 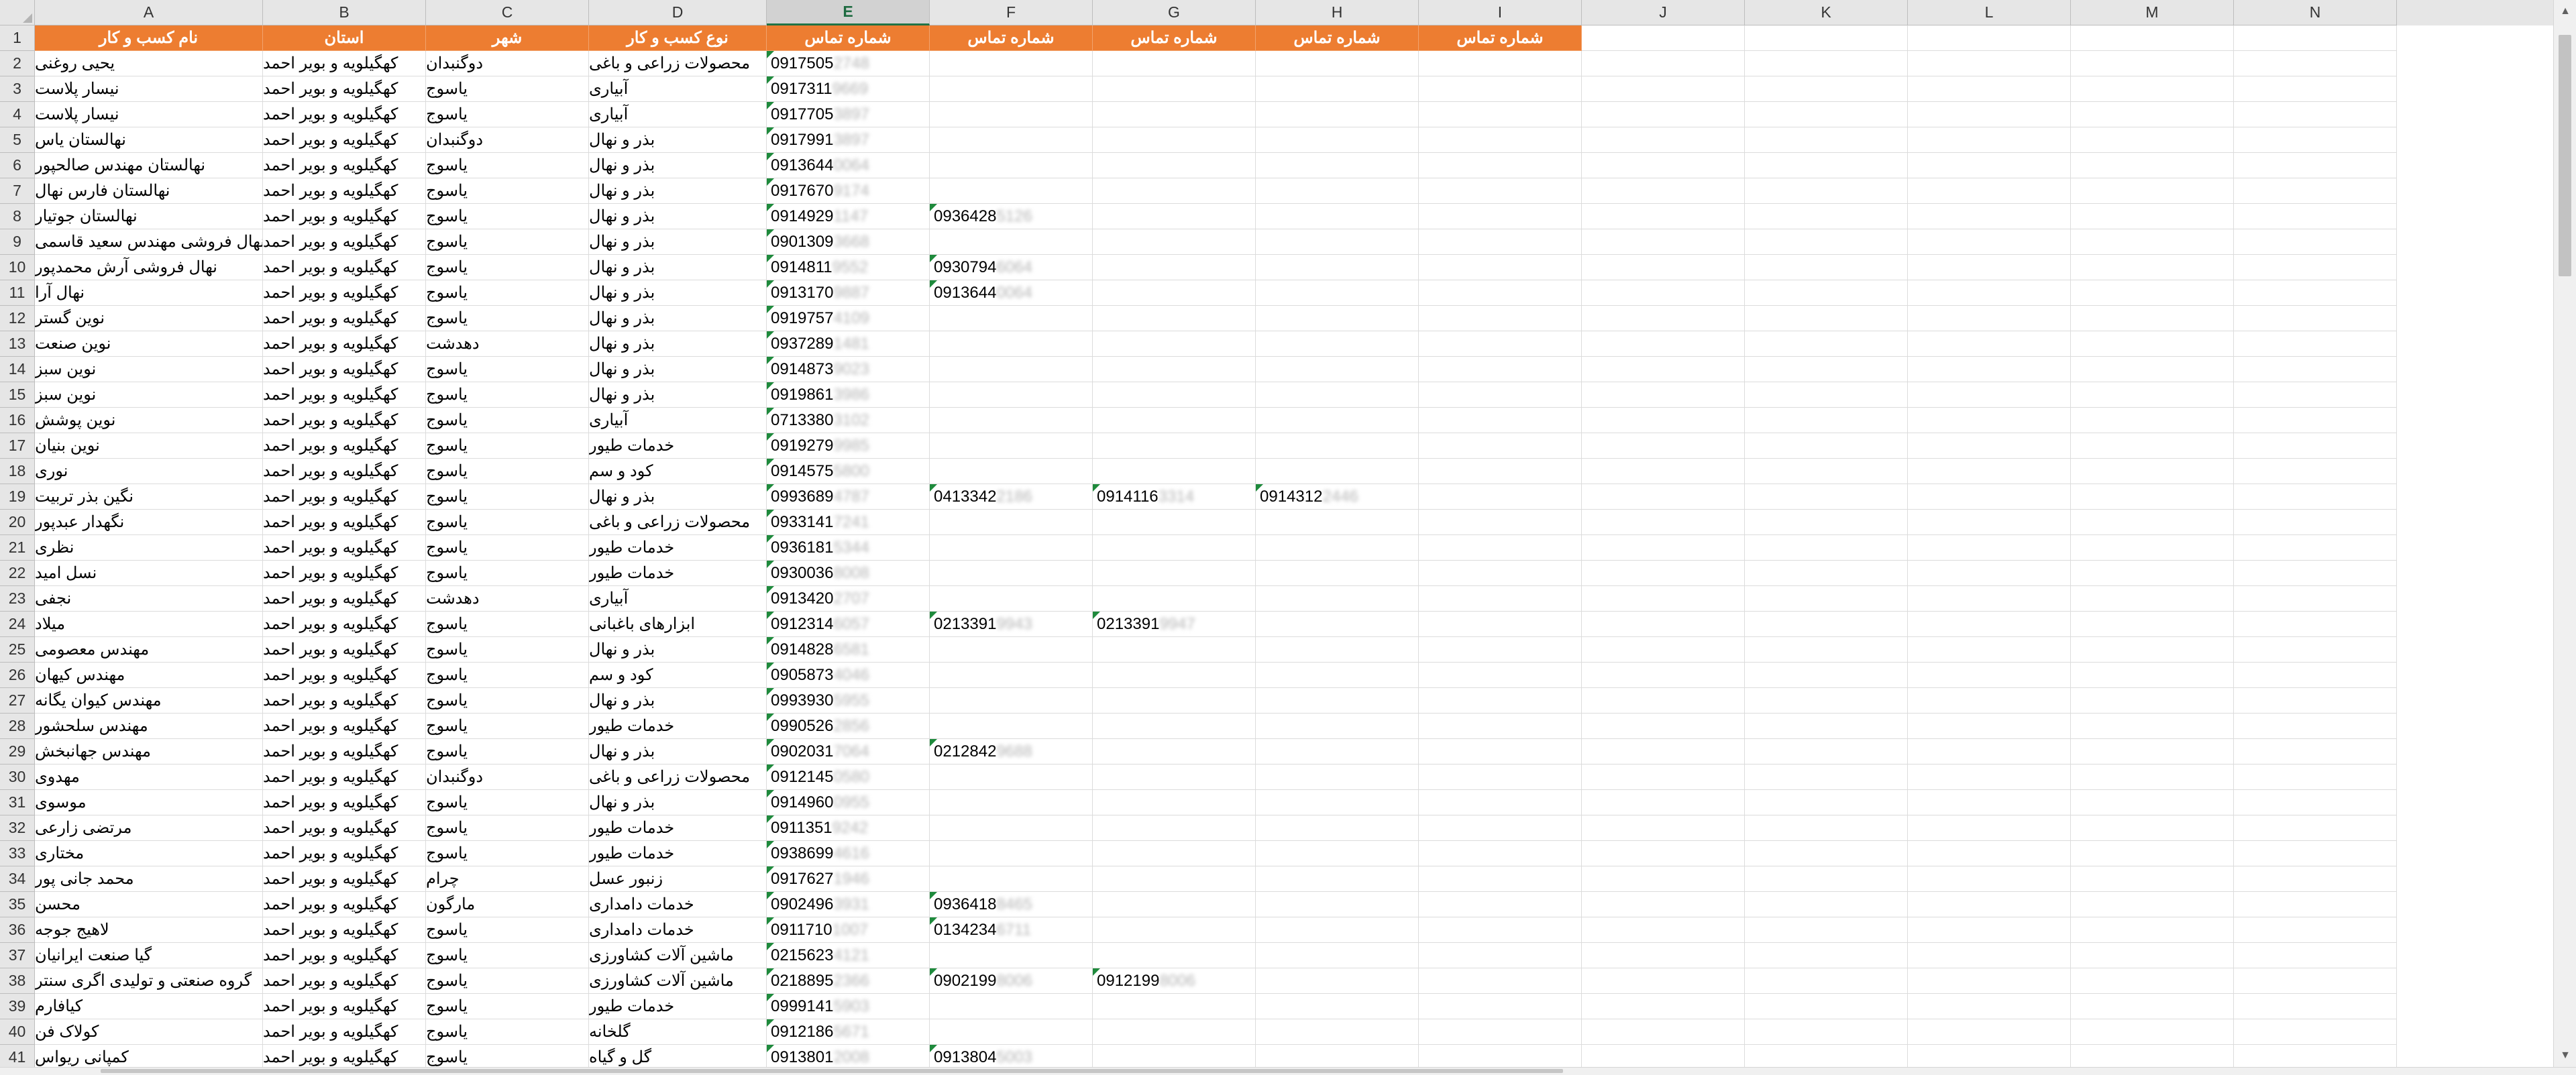 What do you see at coordinates (1011, 777) in the screenshot?
I see `cell-f30` at bounding box center [1011, 777].